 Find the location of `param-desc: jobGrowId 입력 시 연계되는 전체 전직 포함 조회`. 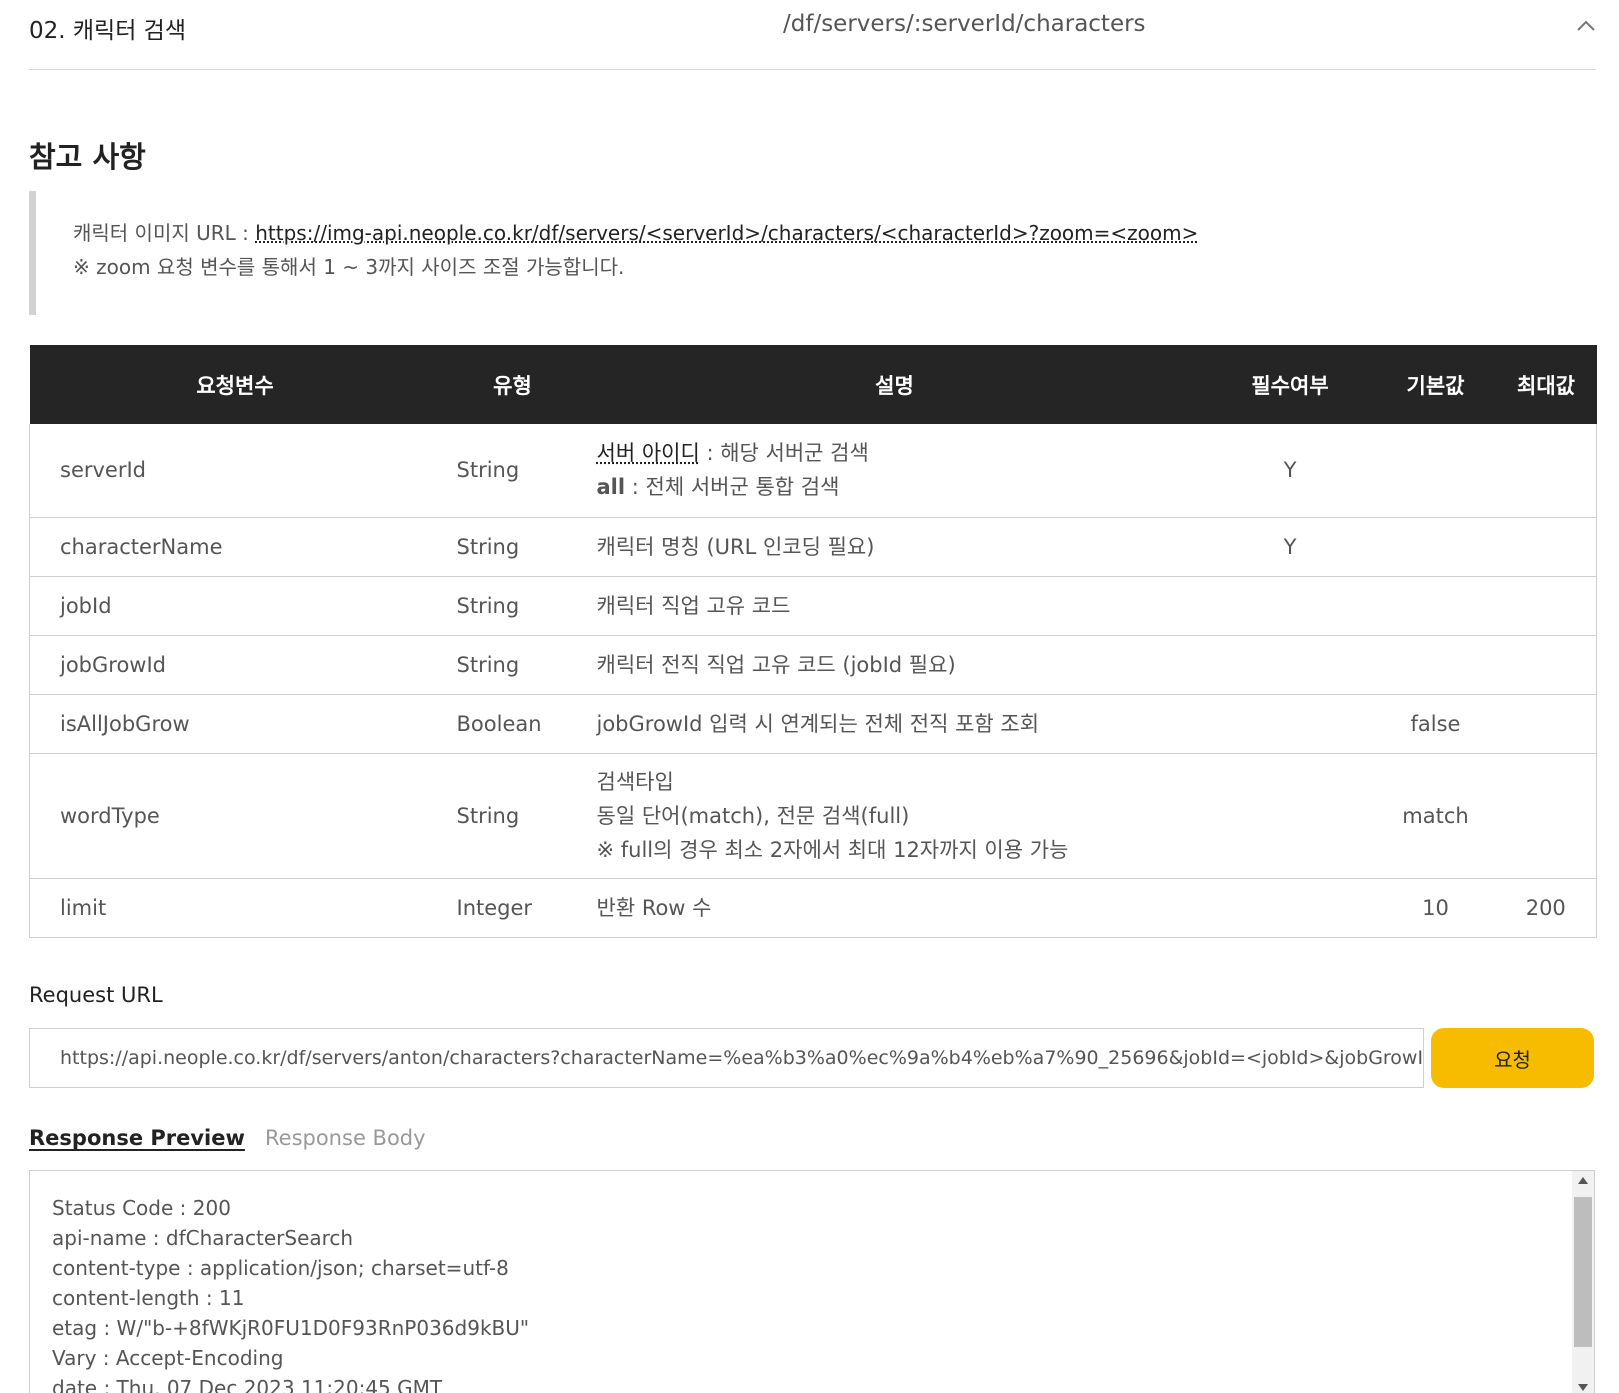

param-desc: jobGrowId 입력 시 연계되는 전체 전직 포함 조회 is located at coordinates (894, 724).